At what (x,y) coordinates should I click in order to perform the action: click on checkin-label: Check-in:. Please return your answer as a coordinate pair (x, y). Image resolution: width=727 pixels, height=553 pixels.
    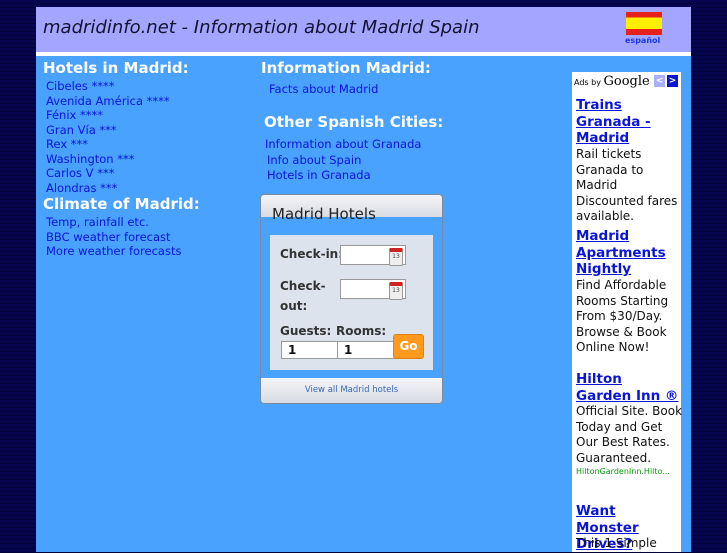
    Looking at the image, I should click on (312, 254).